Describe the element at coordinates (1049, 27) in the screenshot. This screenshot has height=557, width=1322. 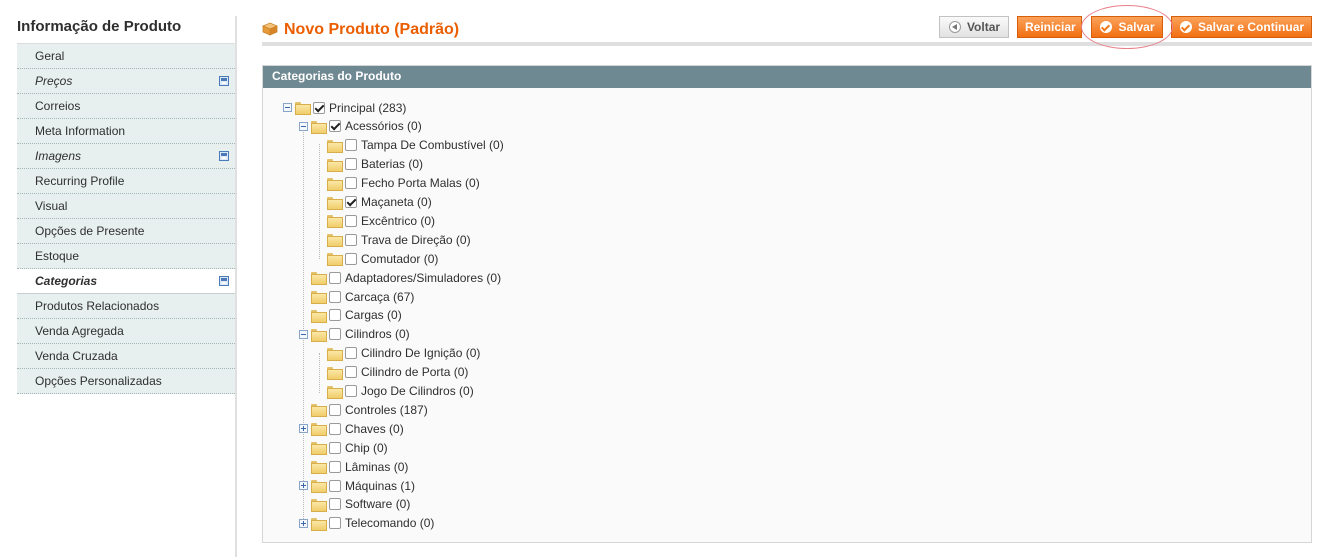
I see `reset-button: Reiniciar` at that location.